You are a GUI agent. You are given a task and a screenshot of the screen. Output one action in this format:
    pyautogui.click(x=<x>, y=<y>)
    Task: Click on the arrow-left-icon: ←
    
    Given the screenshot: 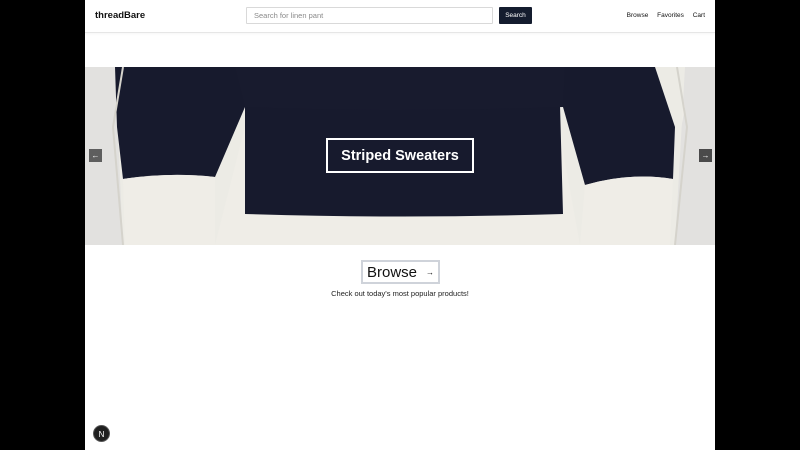 What is the action you would take?
    pyautogui.click(x=95, y=155)
    